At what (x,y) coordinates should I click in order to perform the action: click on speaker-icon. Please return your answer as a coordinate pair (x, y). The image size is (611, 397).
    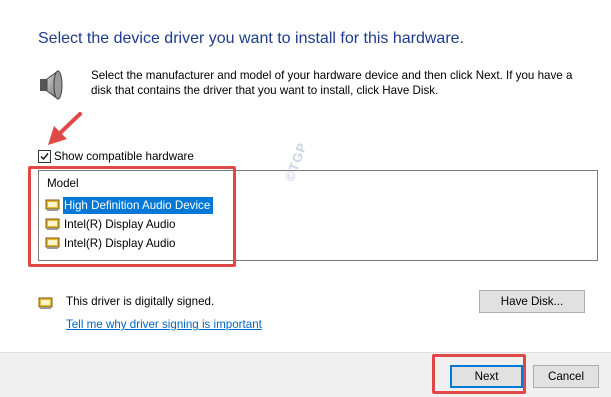
    Looking at the image, I should click on (51, 85).